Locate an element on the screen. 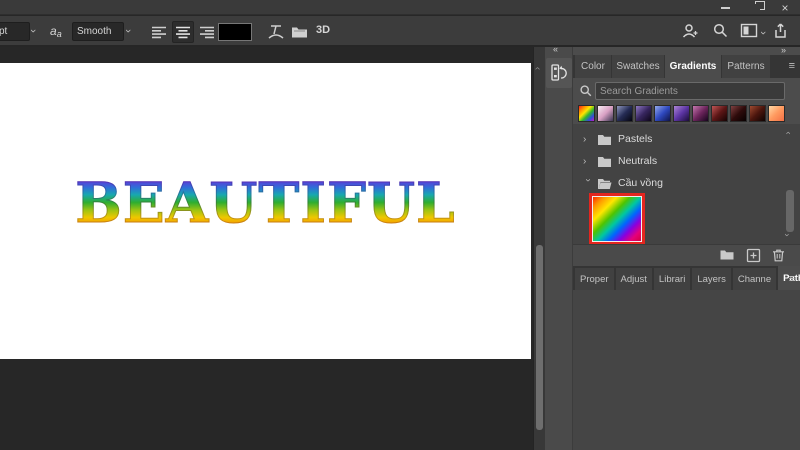 The height and width of the screenshot is (450, 800). text-color-swatch is located at coordinates (235, 32).